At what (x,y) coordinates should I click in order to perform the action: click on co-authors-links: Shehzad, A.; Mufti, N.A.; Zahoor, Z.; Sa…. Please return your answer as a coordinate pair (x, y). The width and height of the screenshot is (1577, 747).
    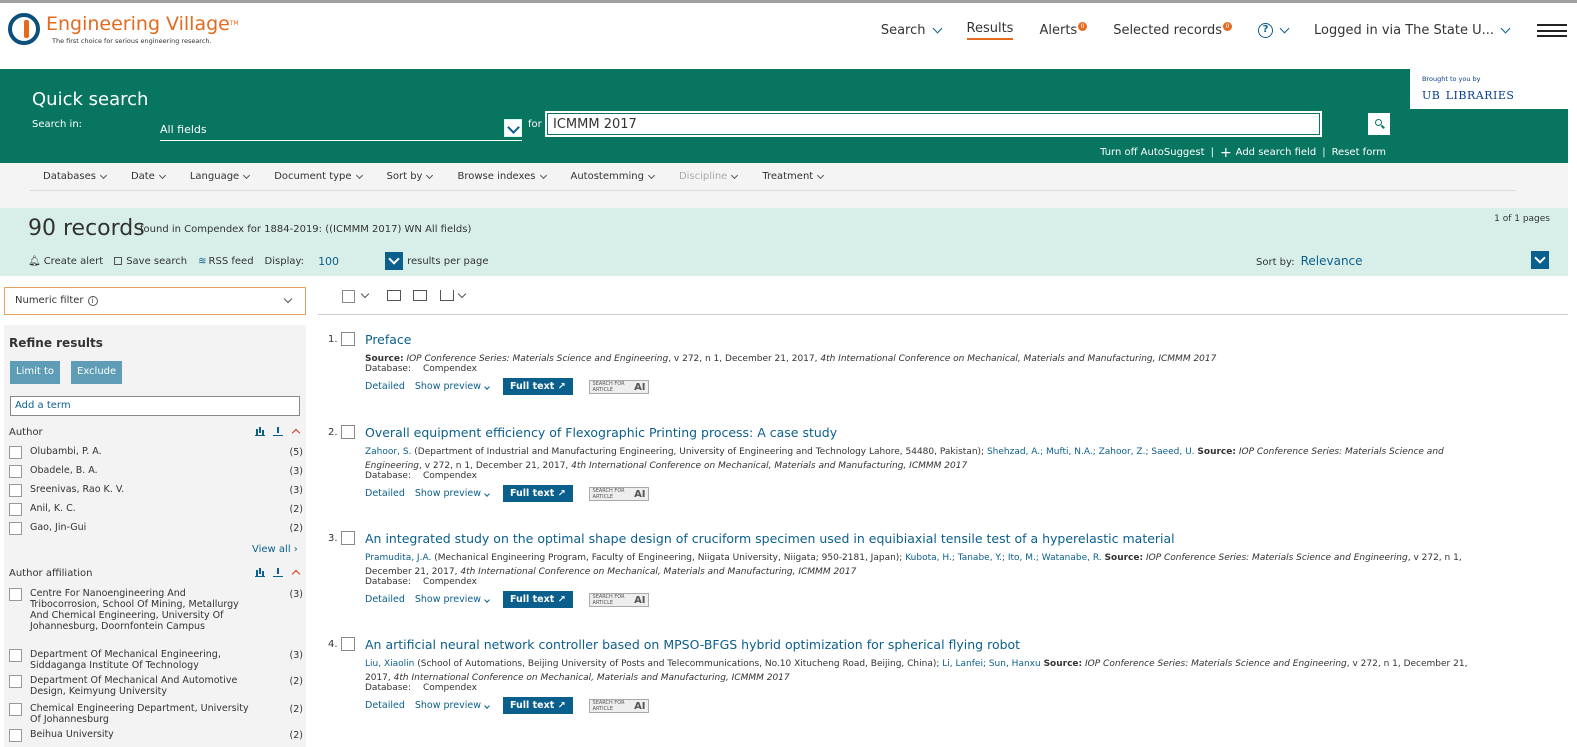
    Looking at the image, I should click on (1091, 452).